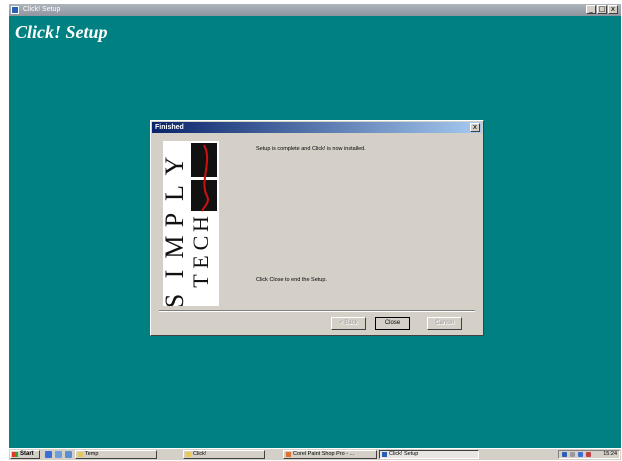 Image resolution: width=622 pixels, height=461 pixels. I want to click on close-hint: Click Close to end the Setup., so click(291, 280).